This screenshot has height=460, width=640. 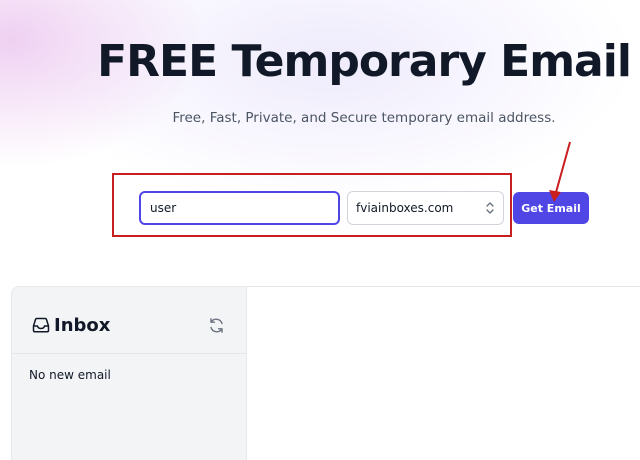 What do you see at coordinates (70, 375) in the screenshot?
I see `empty-inbox-message: No new email` at bounding box center [70, 375].